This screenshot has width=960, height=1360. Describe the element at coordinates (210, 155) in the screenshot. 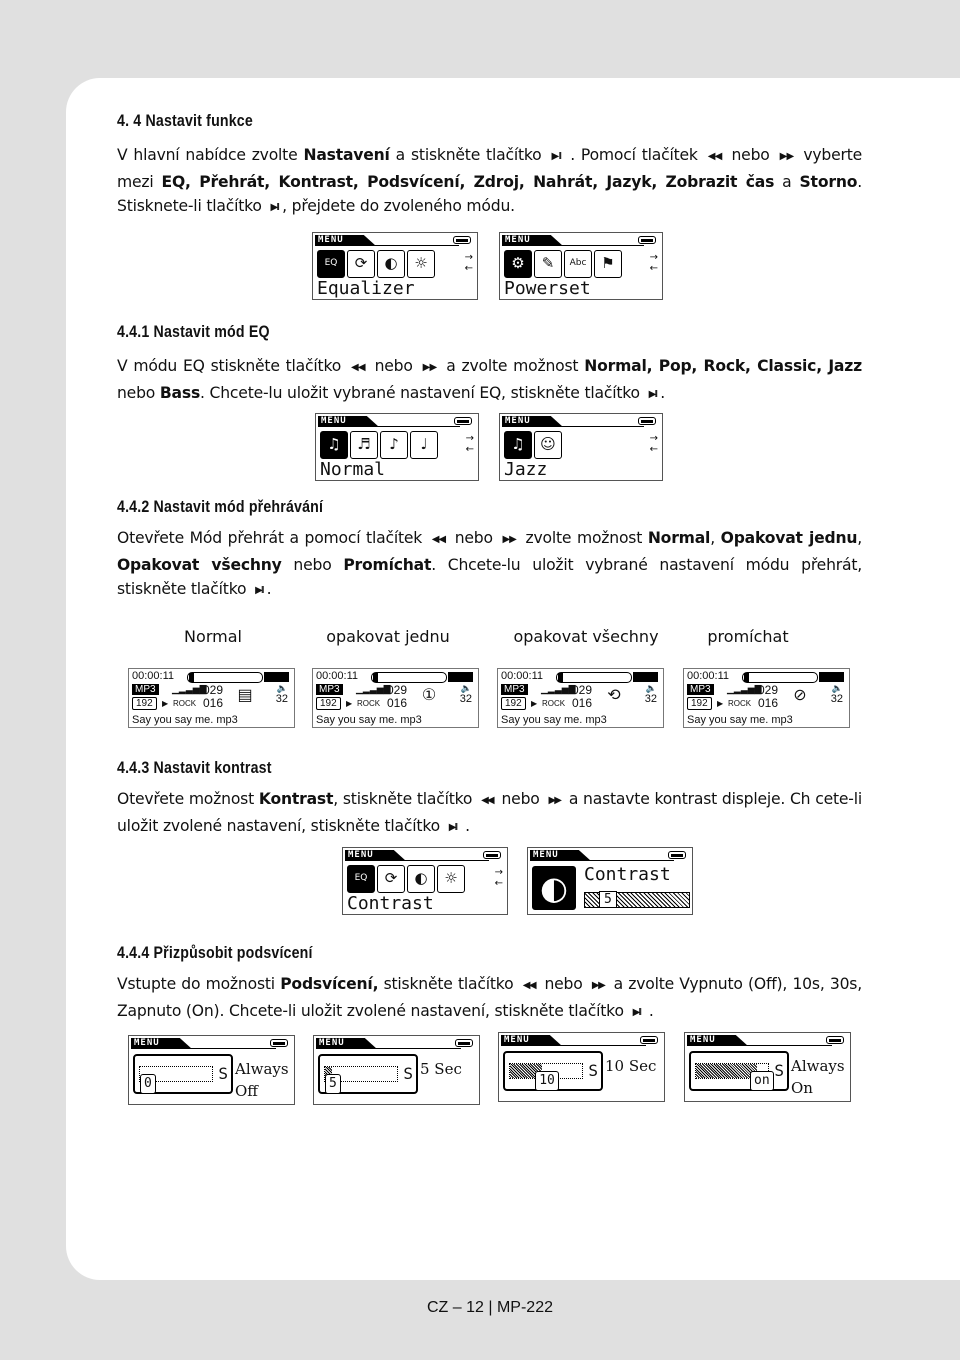

I see `text-run: V hlavní nabídce zvolte` at that location.